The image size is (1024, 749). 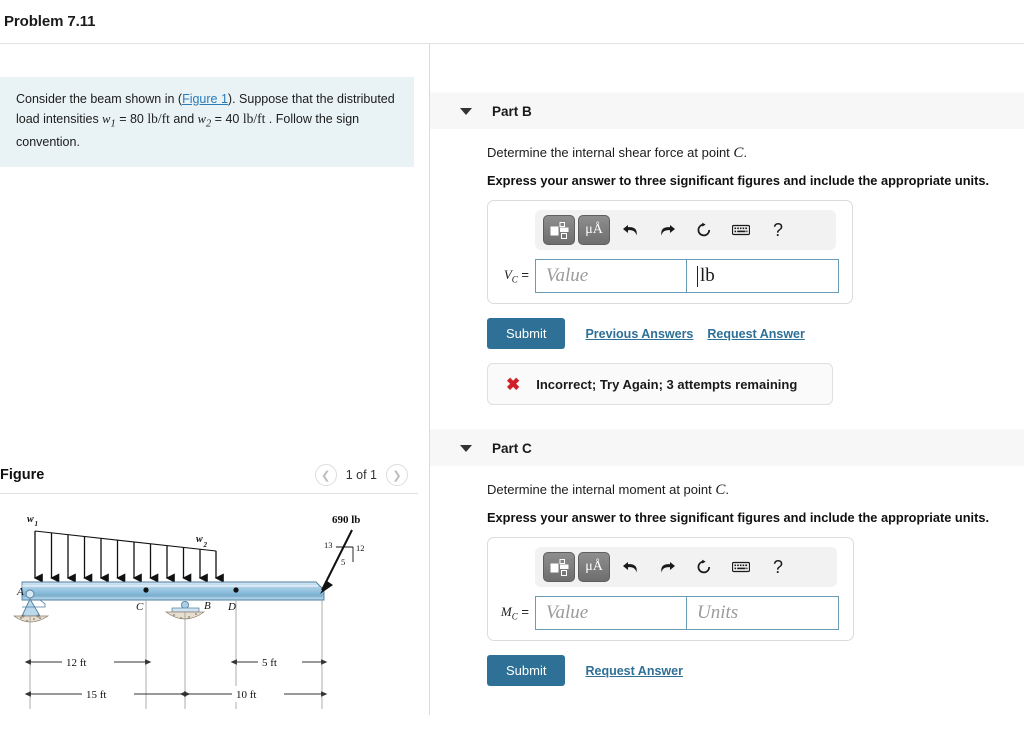 I want to click on greek-symbols-label: μÅ, so click(x=594, y=229).